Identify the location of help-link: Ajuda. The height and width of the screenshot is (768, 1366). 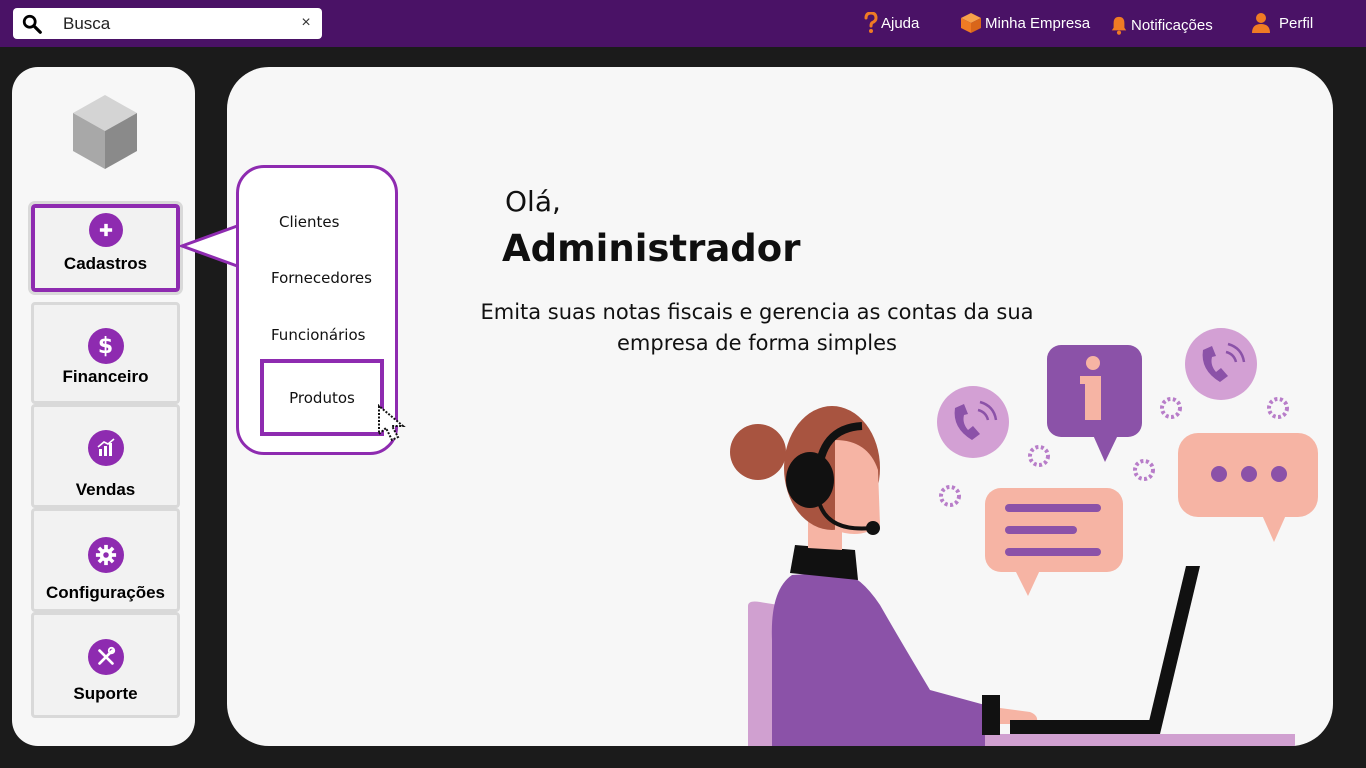
(891, 23).